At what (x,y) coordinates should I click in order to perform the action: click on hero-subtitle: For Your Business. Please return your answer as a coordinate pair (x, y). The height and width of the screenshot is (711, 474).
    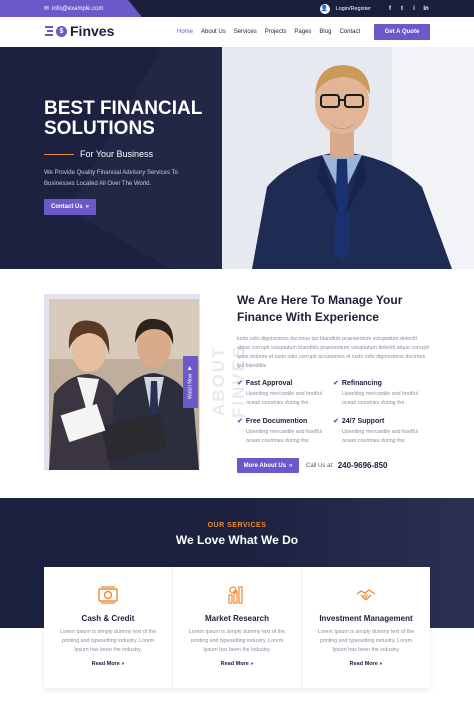
    Looking at the image, I should click on (98, 154).